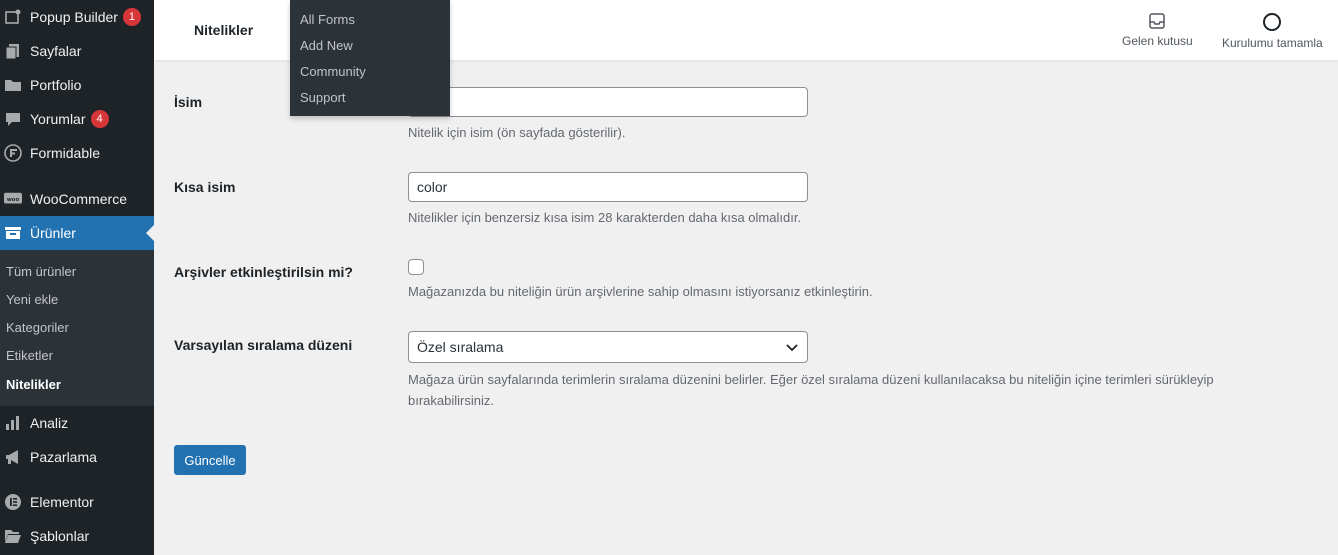  I want to click on menu-label: WooCommerce, so click(78, 199).